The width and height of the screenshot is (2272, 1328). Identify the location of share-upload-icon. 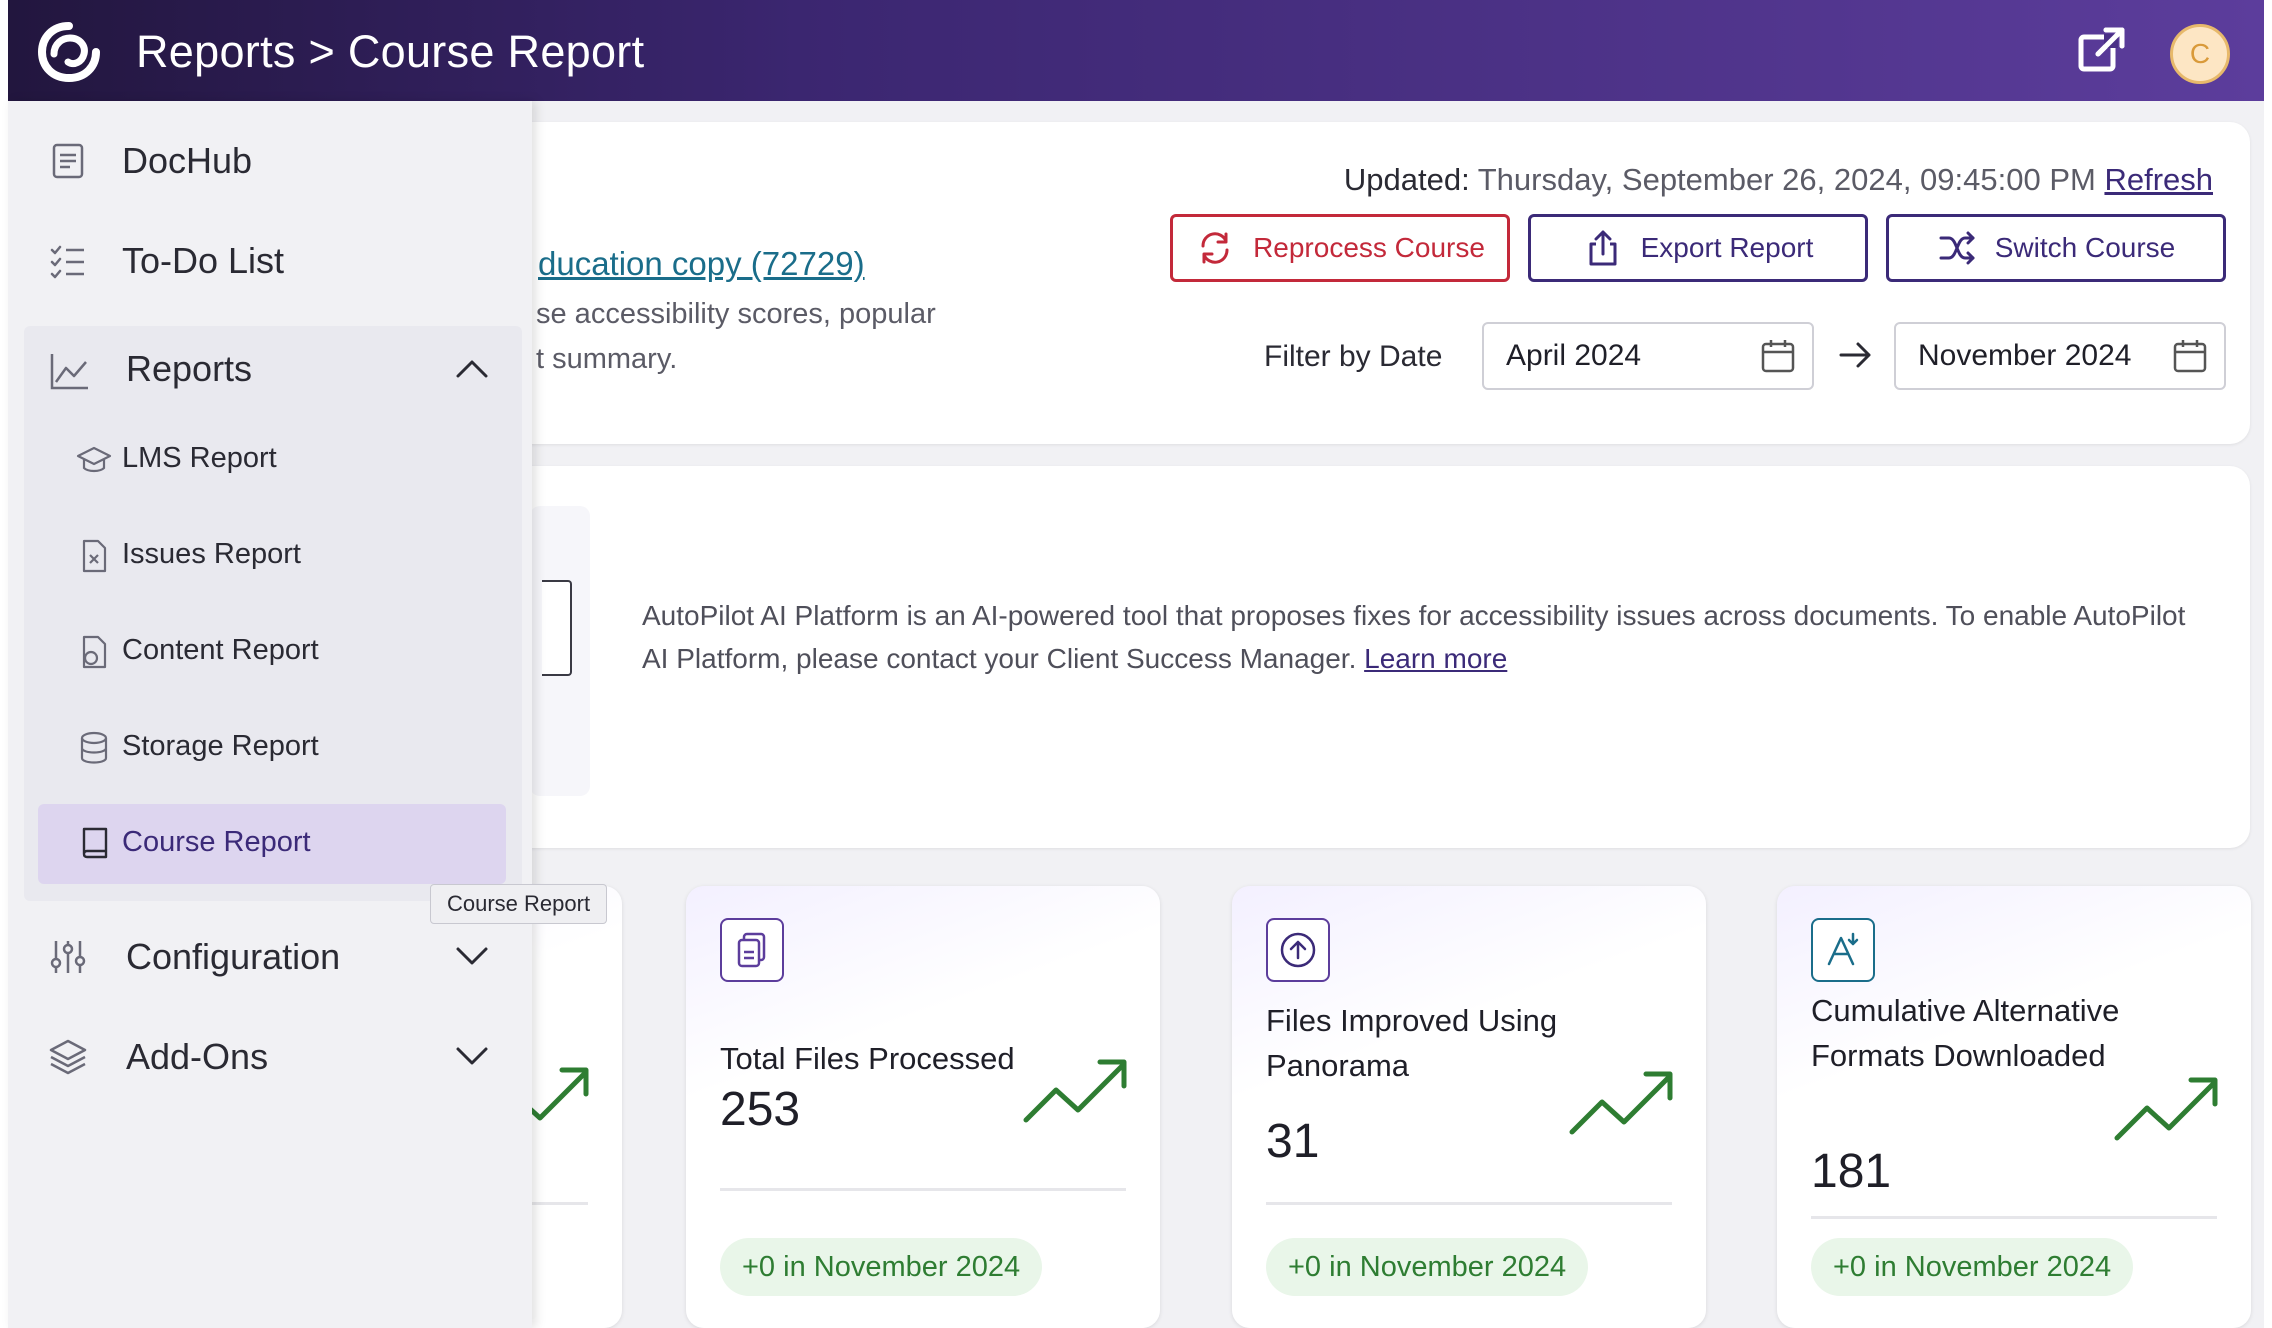
(1603, 248).